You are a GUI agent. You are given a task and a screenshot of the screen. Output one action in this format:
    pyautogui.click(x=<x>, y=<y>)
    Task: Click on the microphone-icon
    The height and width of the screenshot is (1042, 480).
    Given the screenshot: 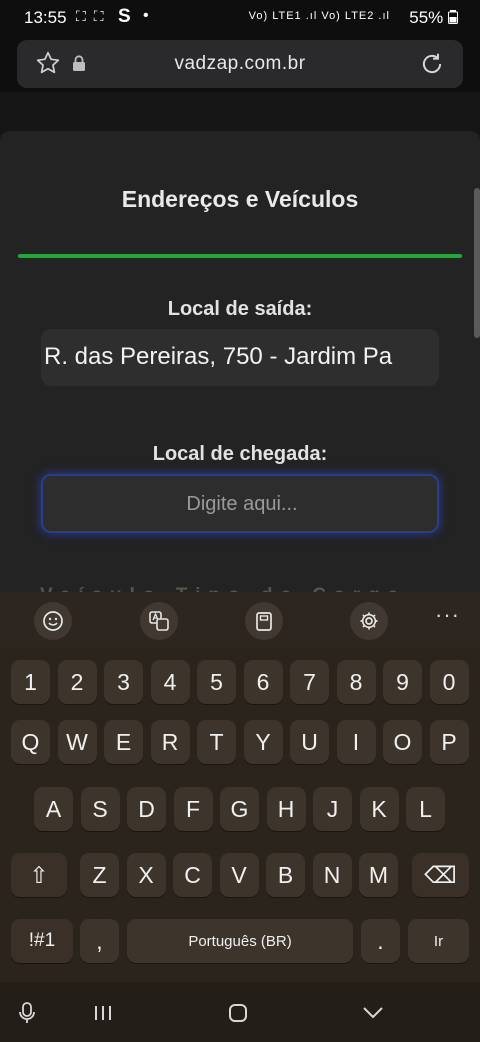 What is the action you would take?
    pyautogui.click(x=27, y=1012)
    